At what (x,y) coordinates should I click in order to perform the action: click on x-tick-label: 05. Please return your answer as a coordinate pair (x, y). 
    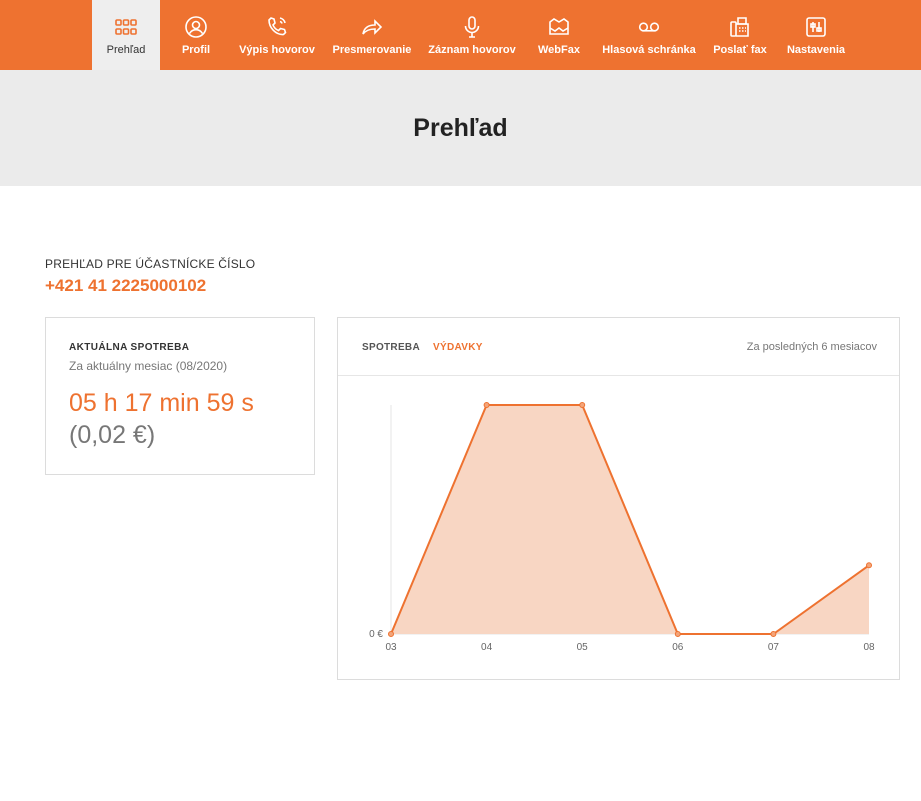
    Looking at the image, I should click on (583, 647).